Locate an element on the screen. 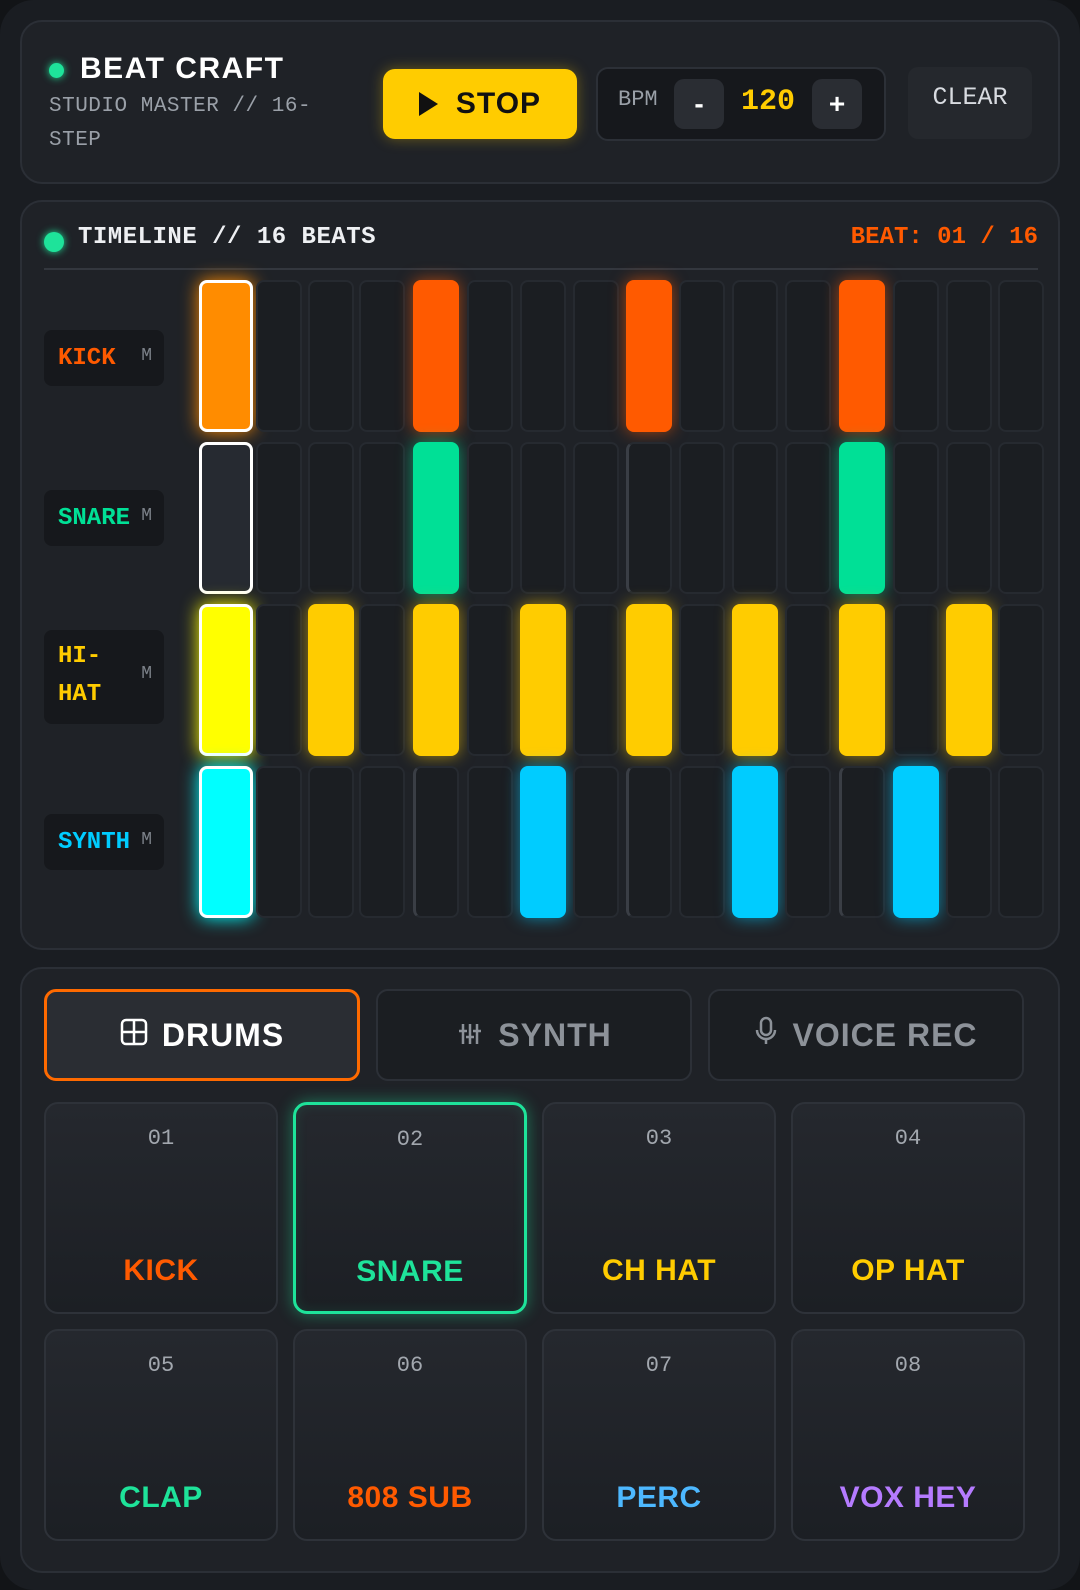 This screenshot has height=1590, width=1080. timeline-indicator is located at coordinates (54, 242).